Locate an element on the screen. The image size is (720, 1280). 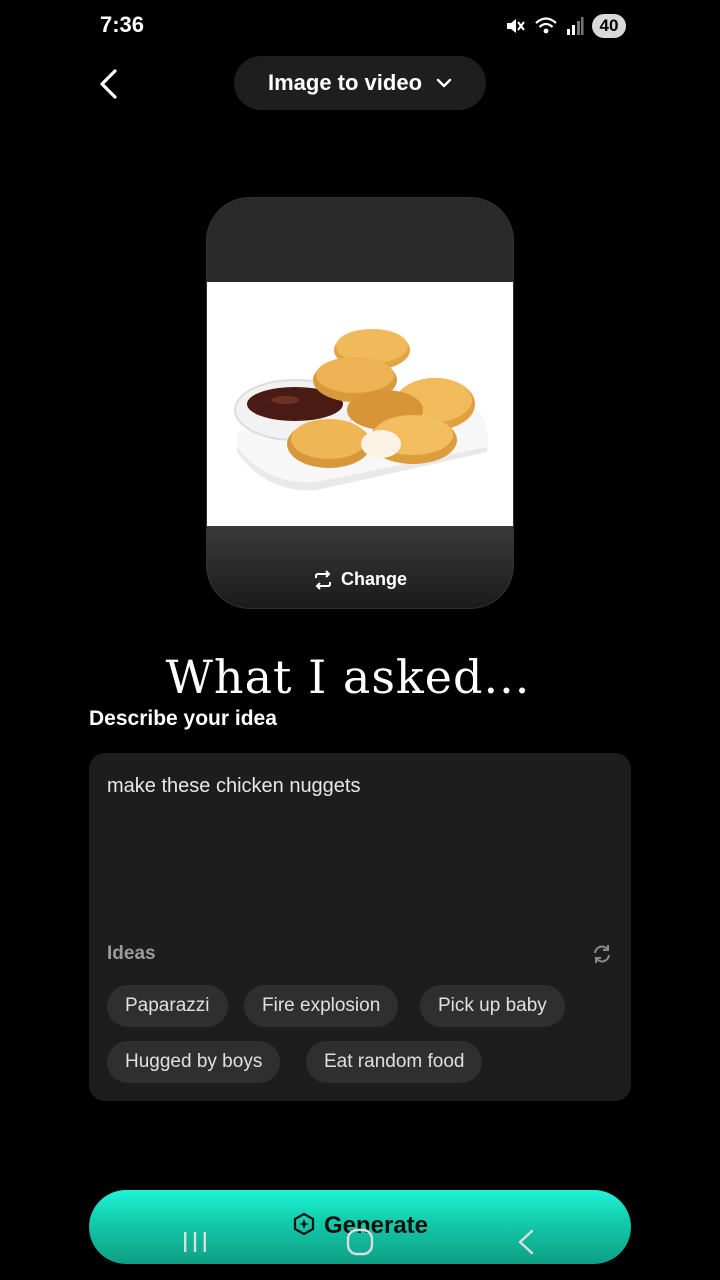
idea-chip-pick-up-baby: Pick up baby is located at coordinates (492, 1006).